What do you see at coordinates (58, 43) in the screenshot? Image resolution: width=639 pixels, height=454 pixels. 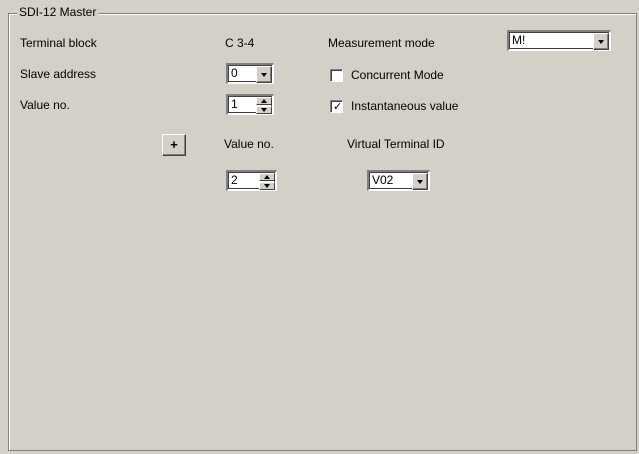 I see `terminal-block-label: Terminal block` at bounding box center [58, 43].